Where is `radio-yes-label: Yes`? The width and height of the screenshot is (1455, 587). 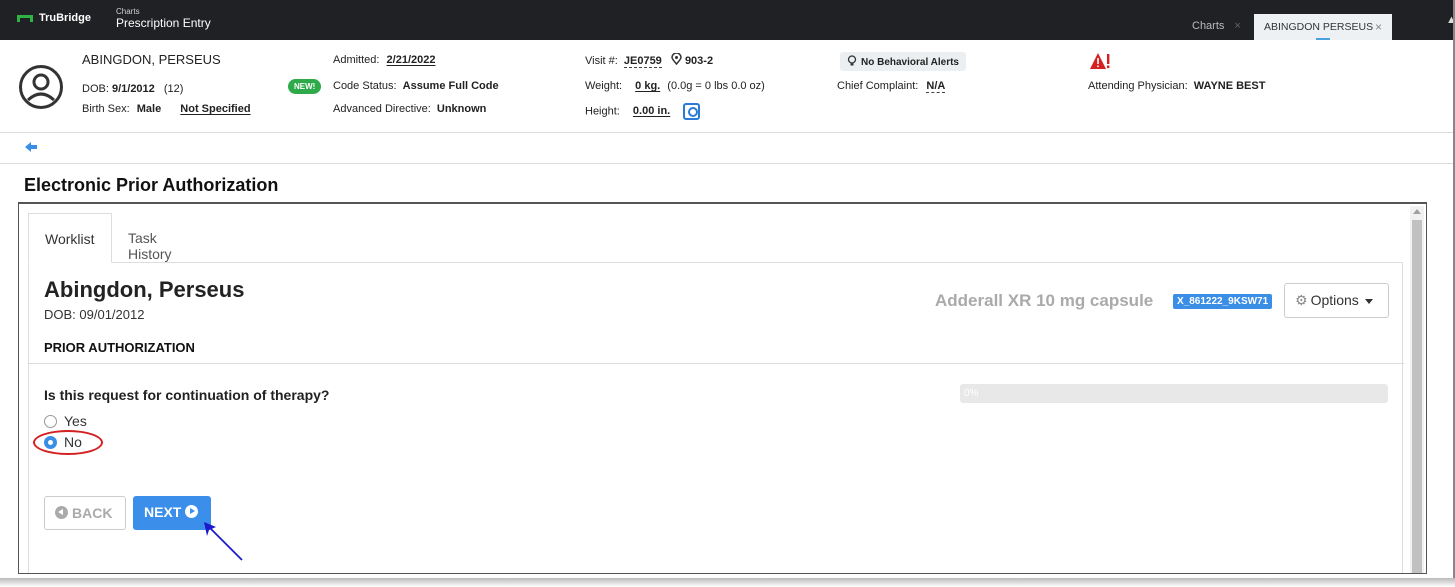 radio-yes-label: Yes is located at coordinates (75, 421).